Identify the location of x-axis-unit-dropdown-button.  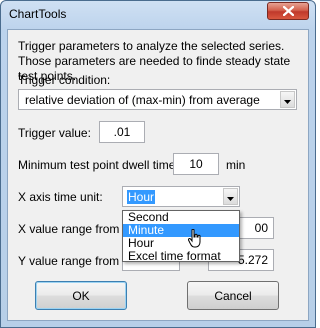
(230, 196).